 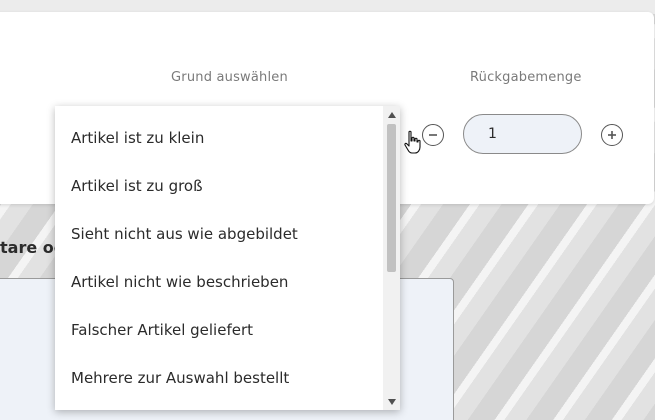 What do you see at coordinates (219, 138) in the screenshot?
I see `dropdown-option: Artikel ist zu klein` at bounding box center [219, 138].